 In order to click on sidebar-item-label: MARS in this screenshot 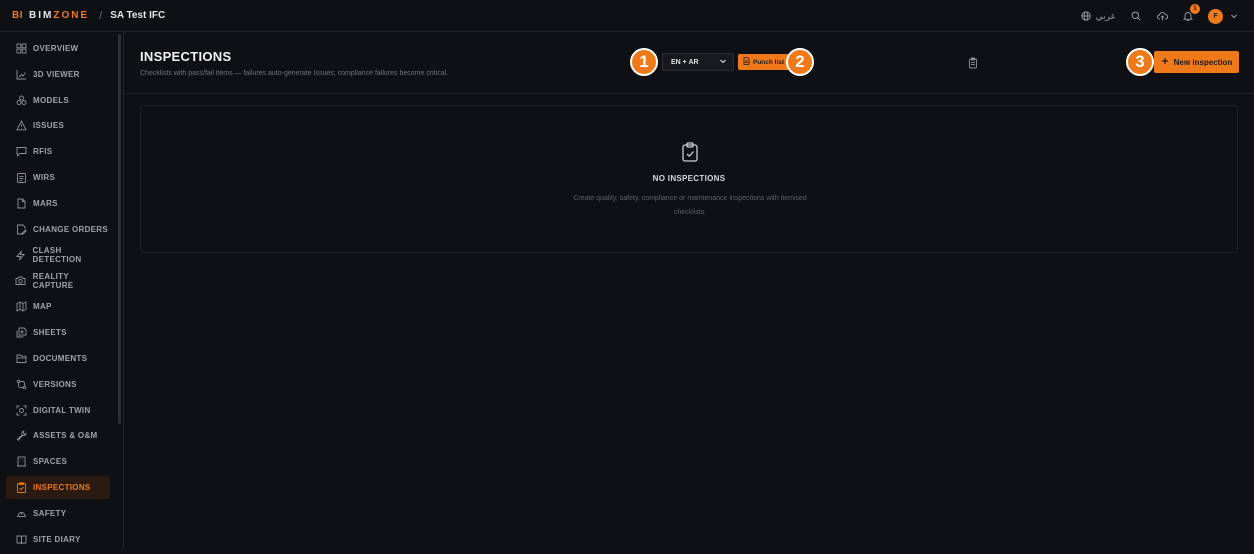, I will do `click(45, 203)`.